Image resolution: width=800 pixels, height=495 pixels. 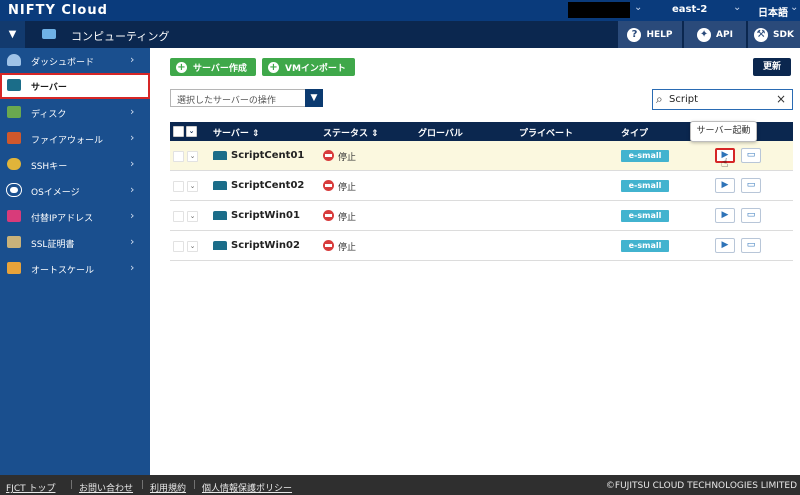 I want to click on sidebar-item-disk: ディスク ›, so click(x=75, y=113).